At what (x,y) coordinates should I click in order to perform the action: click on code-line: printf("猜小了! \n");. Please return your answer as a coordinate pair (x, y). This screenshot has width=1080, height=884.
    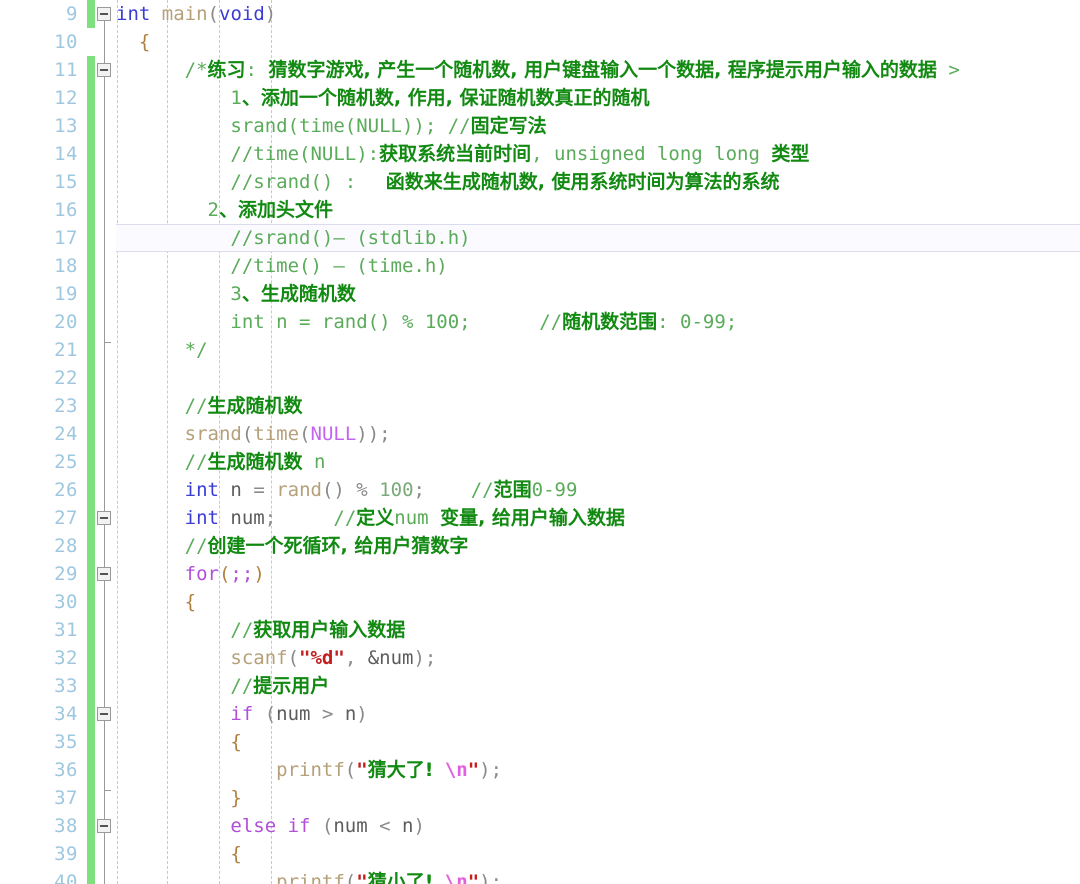
    Looking at the image, I should click on (309, 876).